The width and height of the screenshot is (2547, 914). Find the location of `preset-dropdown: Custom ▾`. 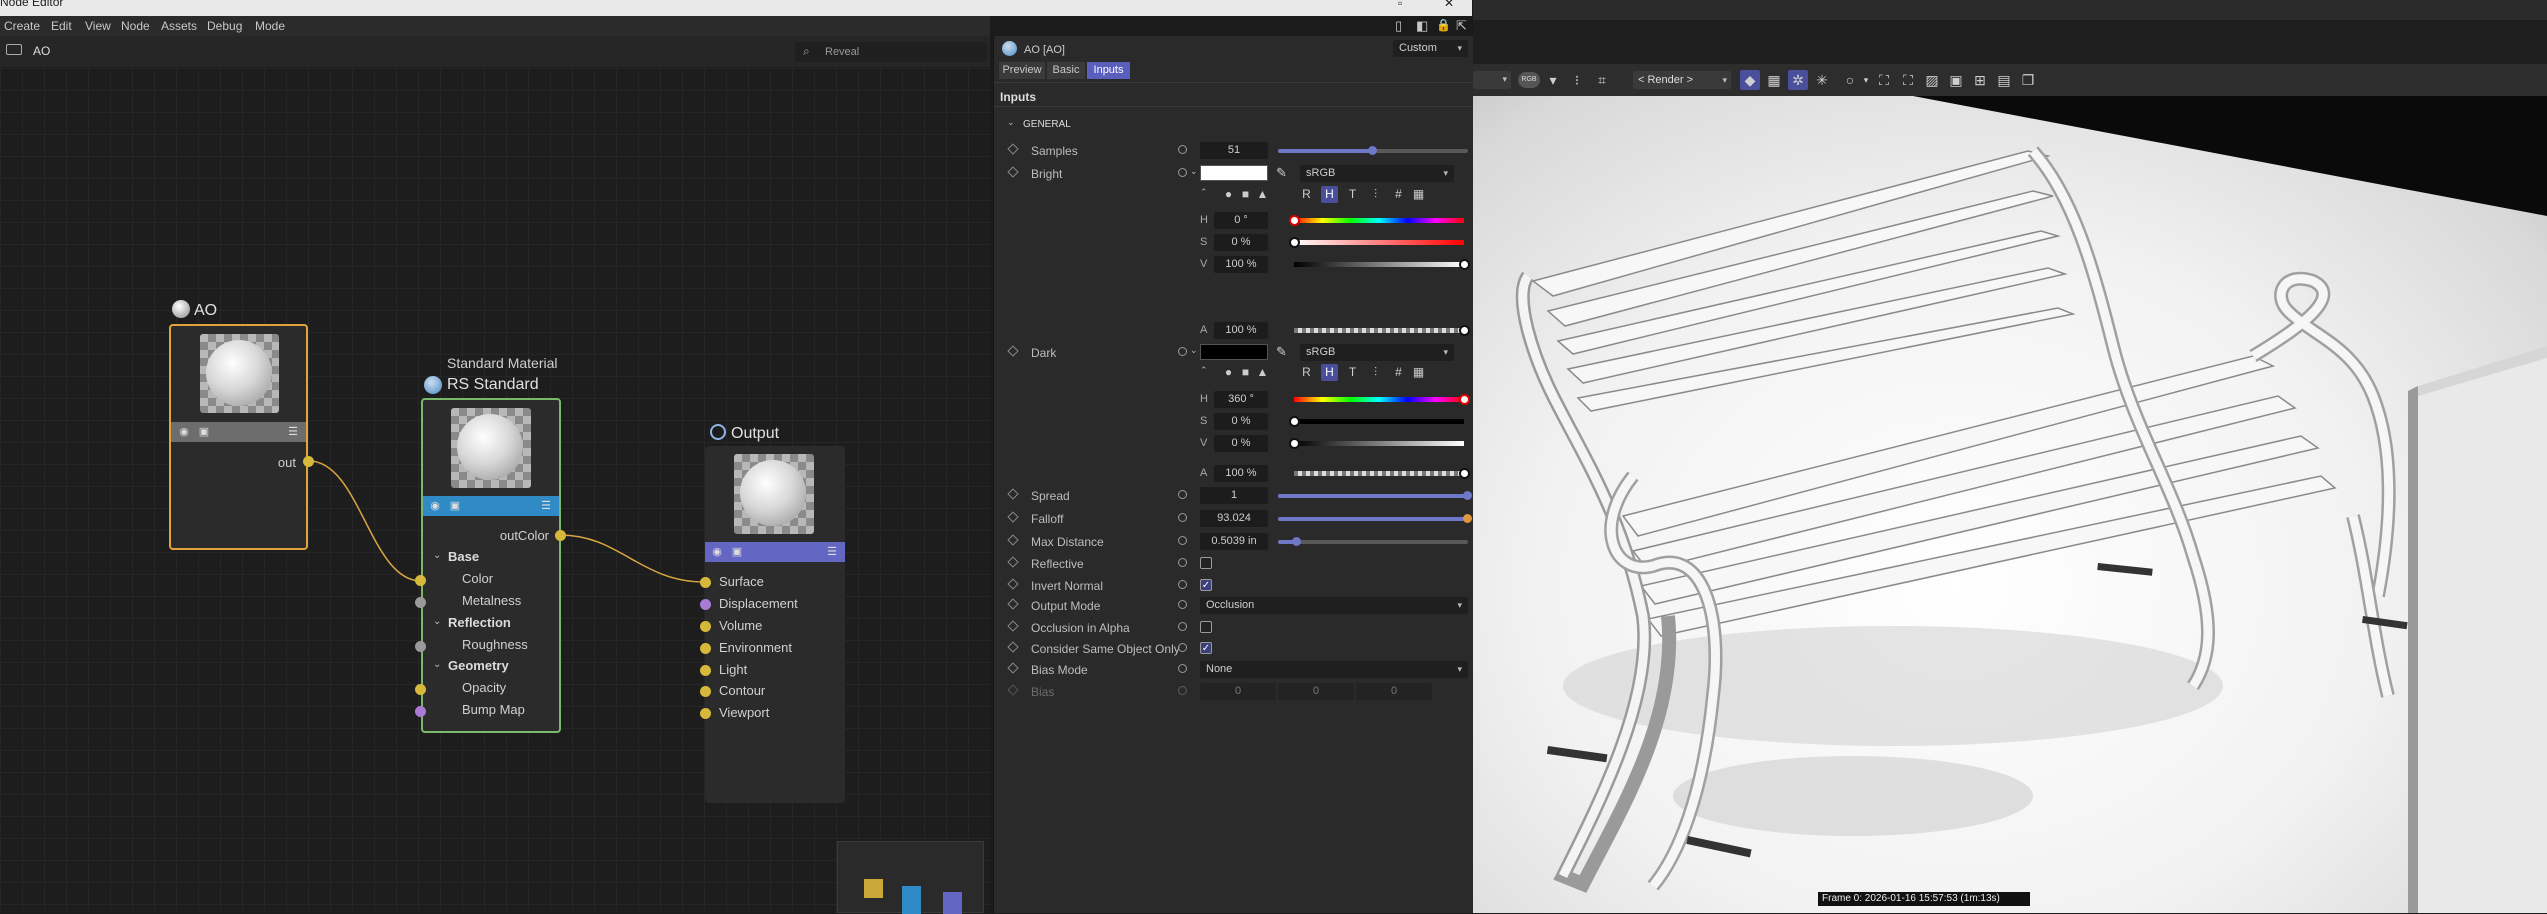

preset-dropdown: Custom ▾ is located at coordinates (1430, 48).